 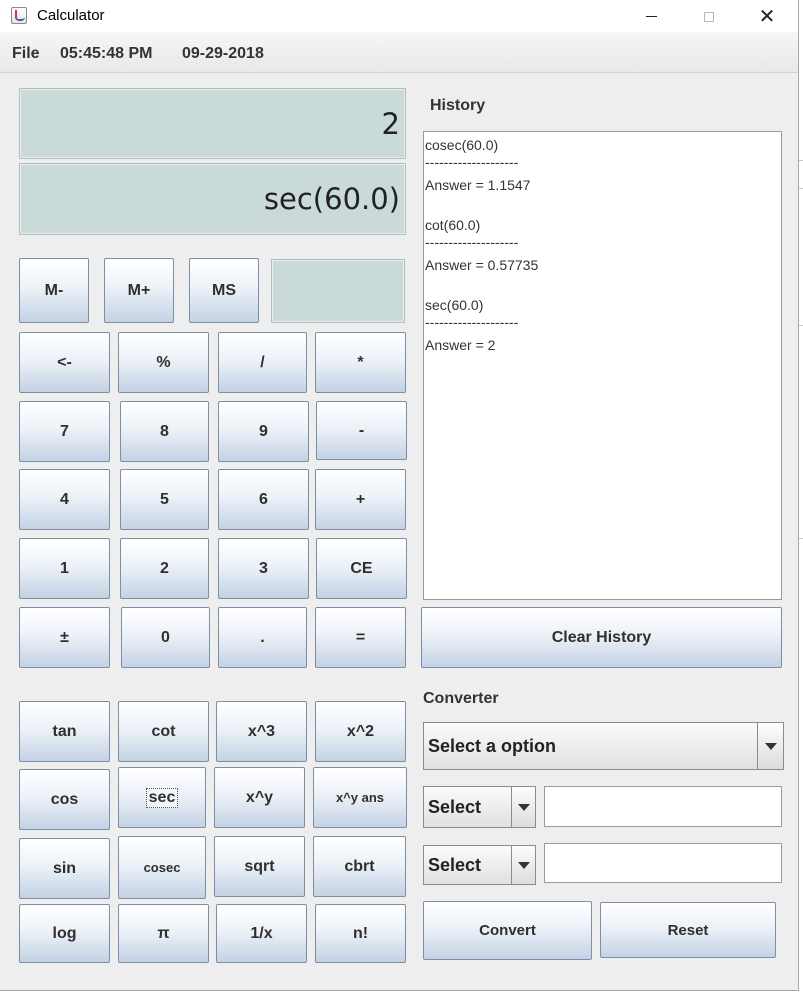 I want to click on title-bar: Calculator ✕, so click(x=399, y=16).